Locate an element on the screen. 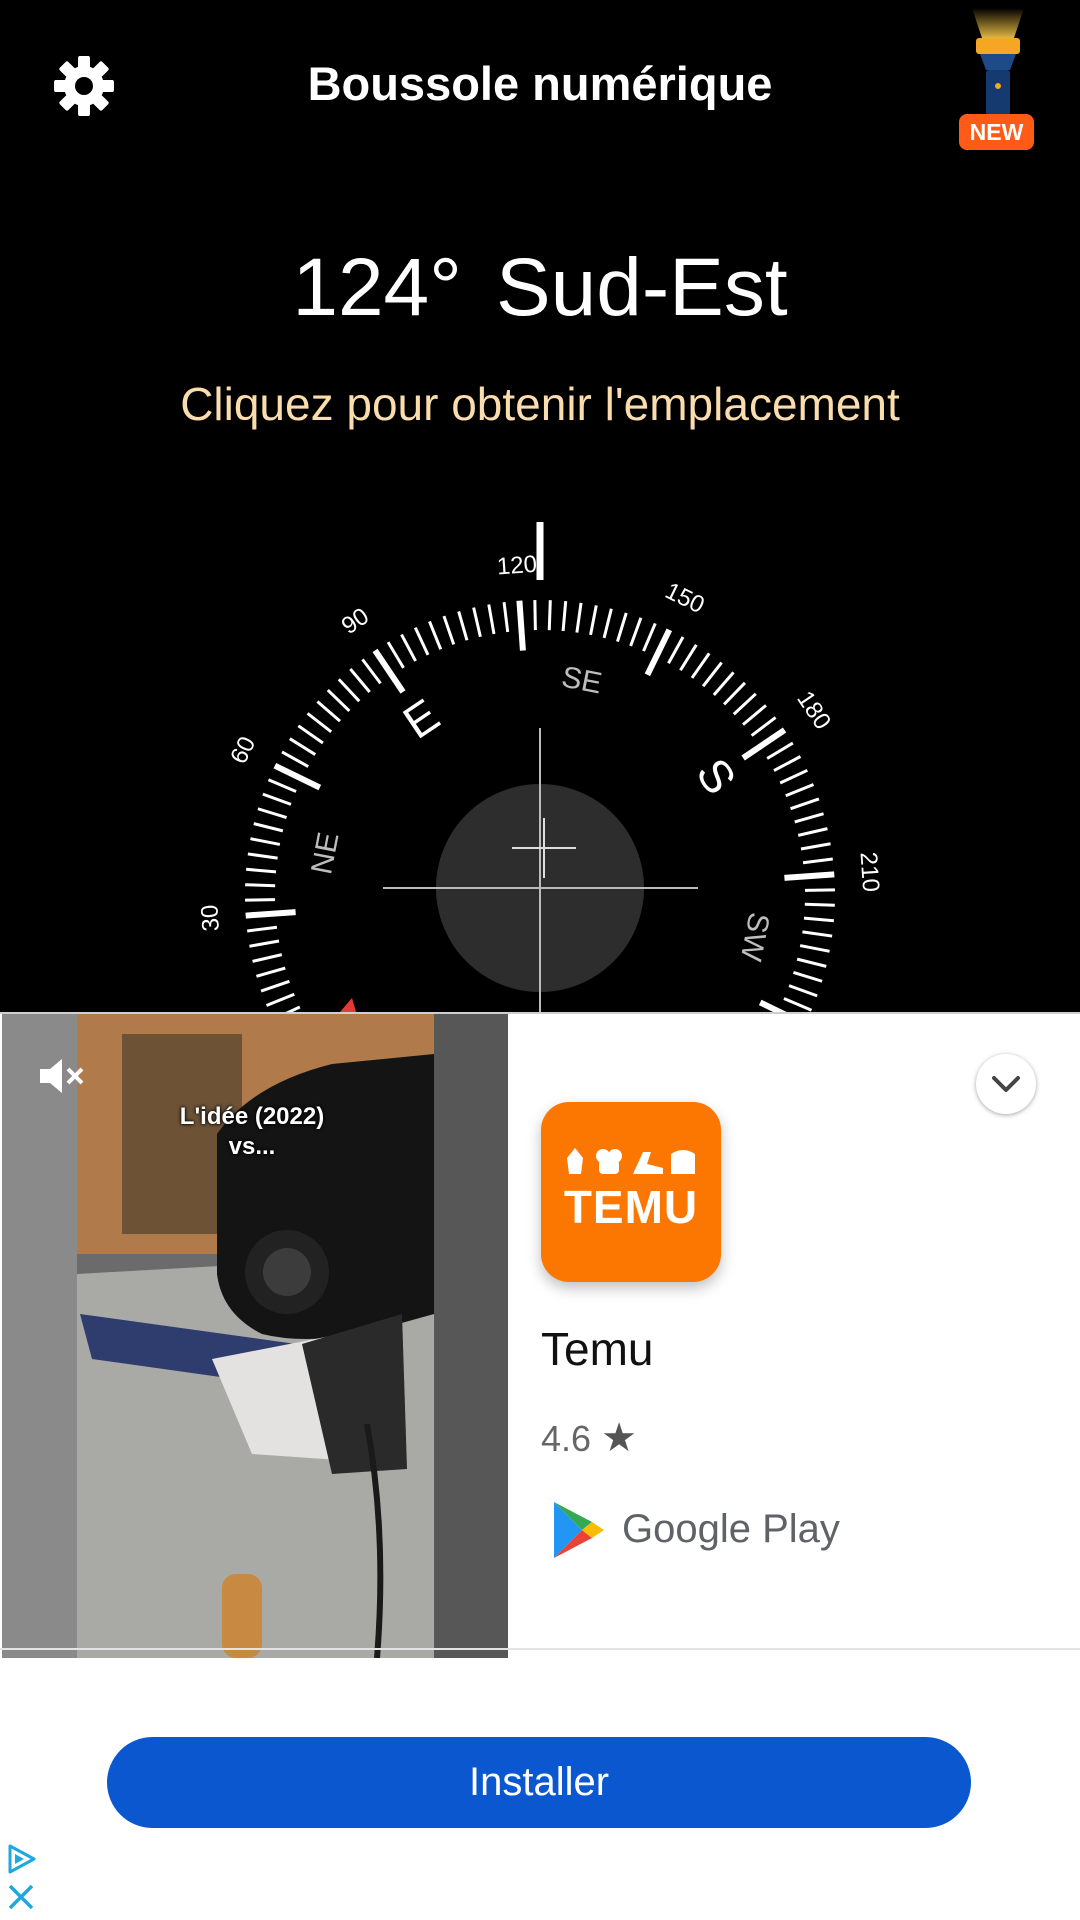 The image size is (1080, 1920). flashlight-icon is located at coordinates (998, 62).